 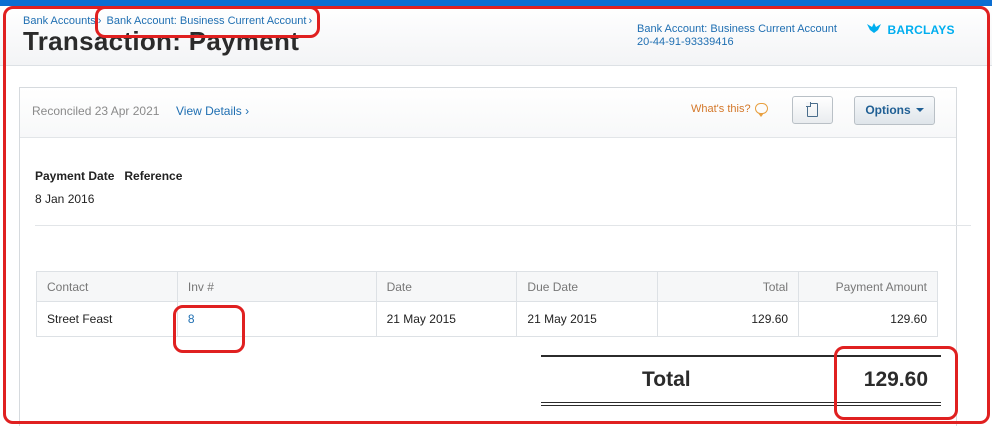 I want to click on account-name: Bank Account: Business Current Account, so click(x=737, y=29).